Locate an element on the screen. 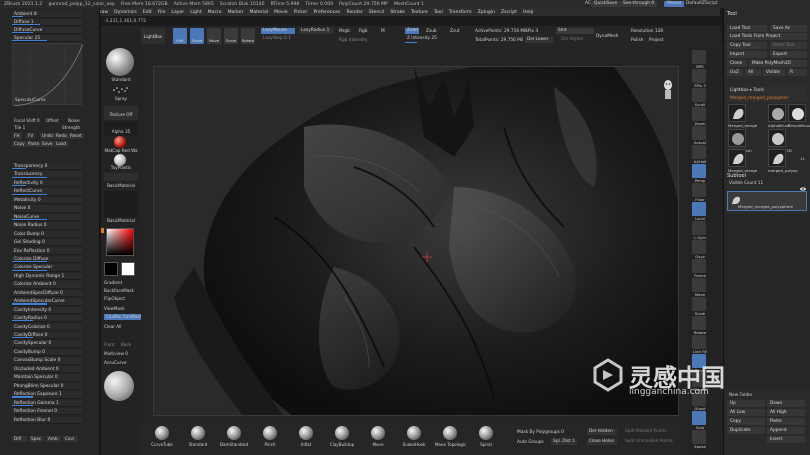 The width and height of the screenshot is (810, 455). shelf-solo-button is located at coordinates (699, 418).